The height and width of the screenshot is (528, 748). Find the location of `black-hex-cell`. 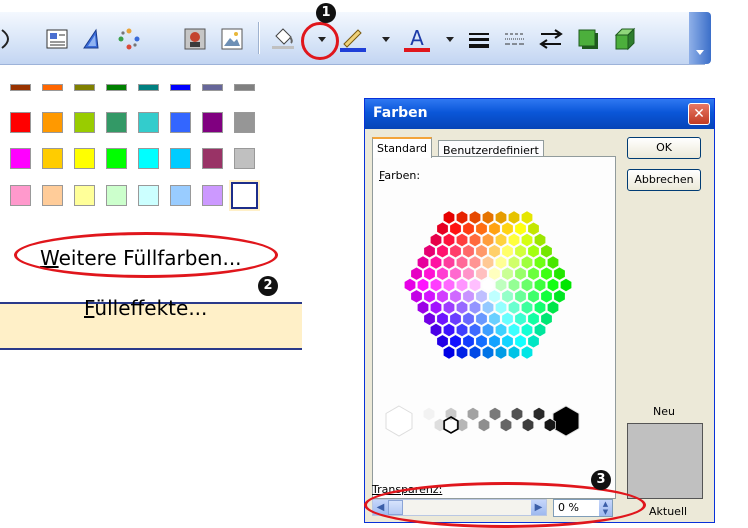

black-hex-cell is located at coordinates (566, 421).